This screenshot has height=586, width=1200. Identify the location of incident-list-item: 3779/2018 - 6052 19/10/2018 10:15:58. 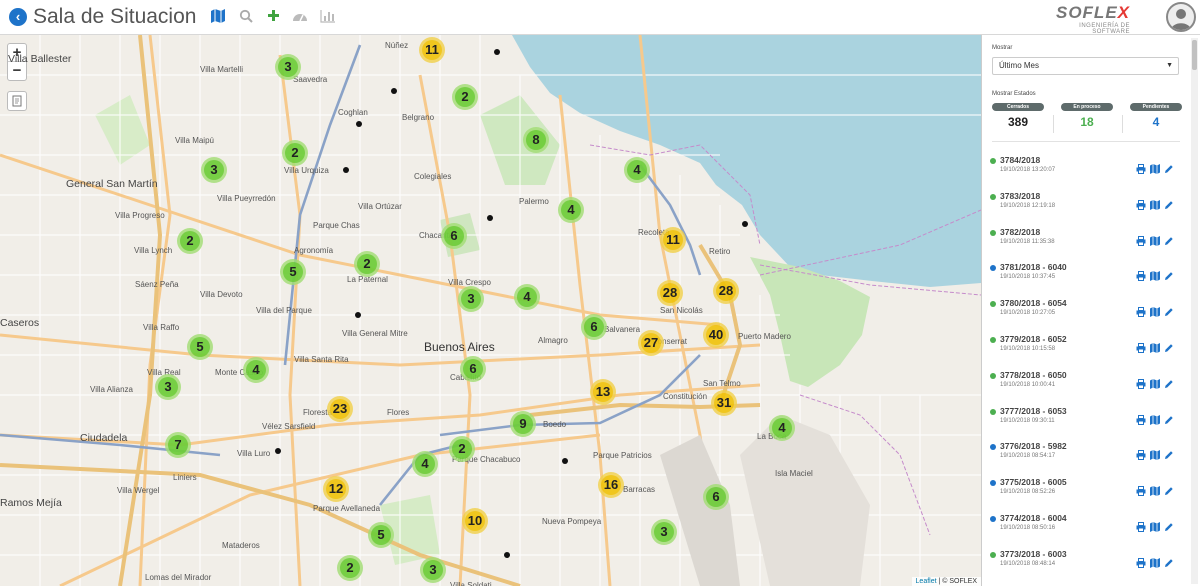
(1083, 350).